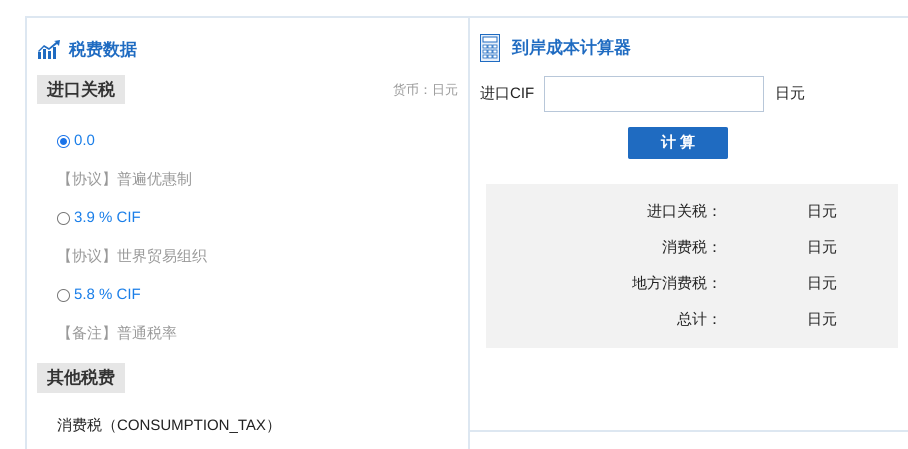 This screenshot has height=449, width=908. Describe the element at coordinates (81, 377) in the screenshot. I see `section-heading: 其他税费` at that location.